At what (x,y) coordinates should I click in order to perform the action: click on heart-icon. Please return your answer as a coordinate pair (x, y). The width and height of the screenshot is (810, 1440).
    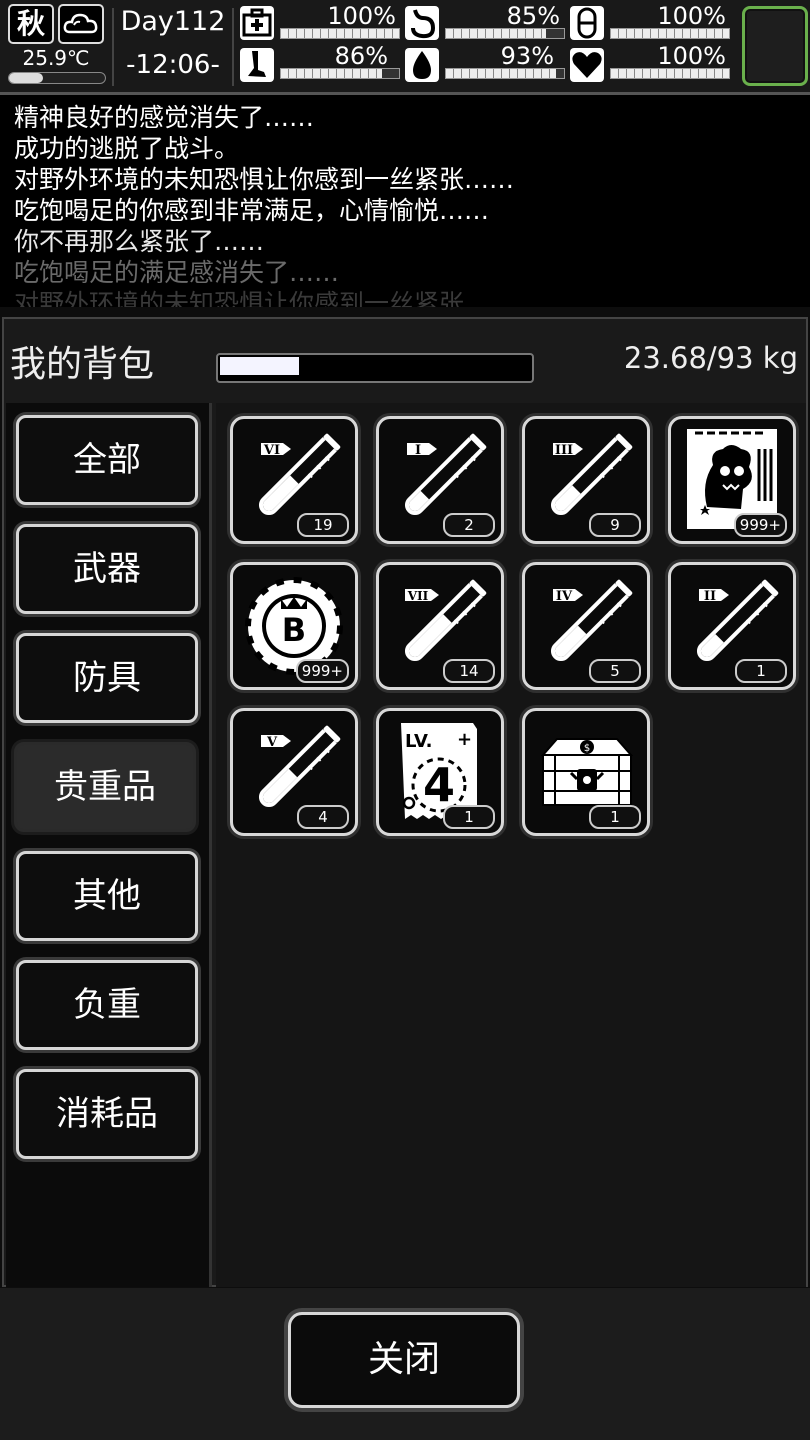
    Looking at the image, I should click on (587, 65).